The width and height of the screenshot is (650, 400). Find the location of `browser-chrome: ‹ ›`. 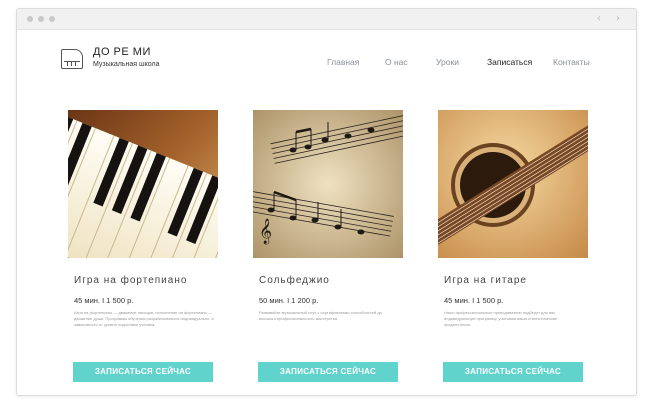

browser-chrome: ‹ › is located at coordinates (326, 19).